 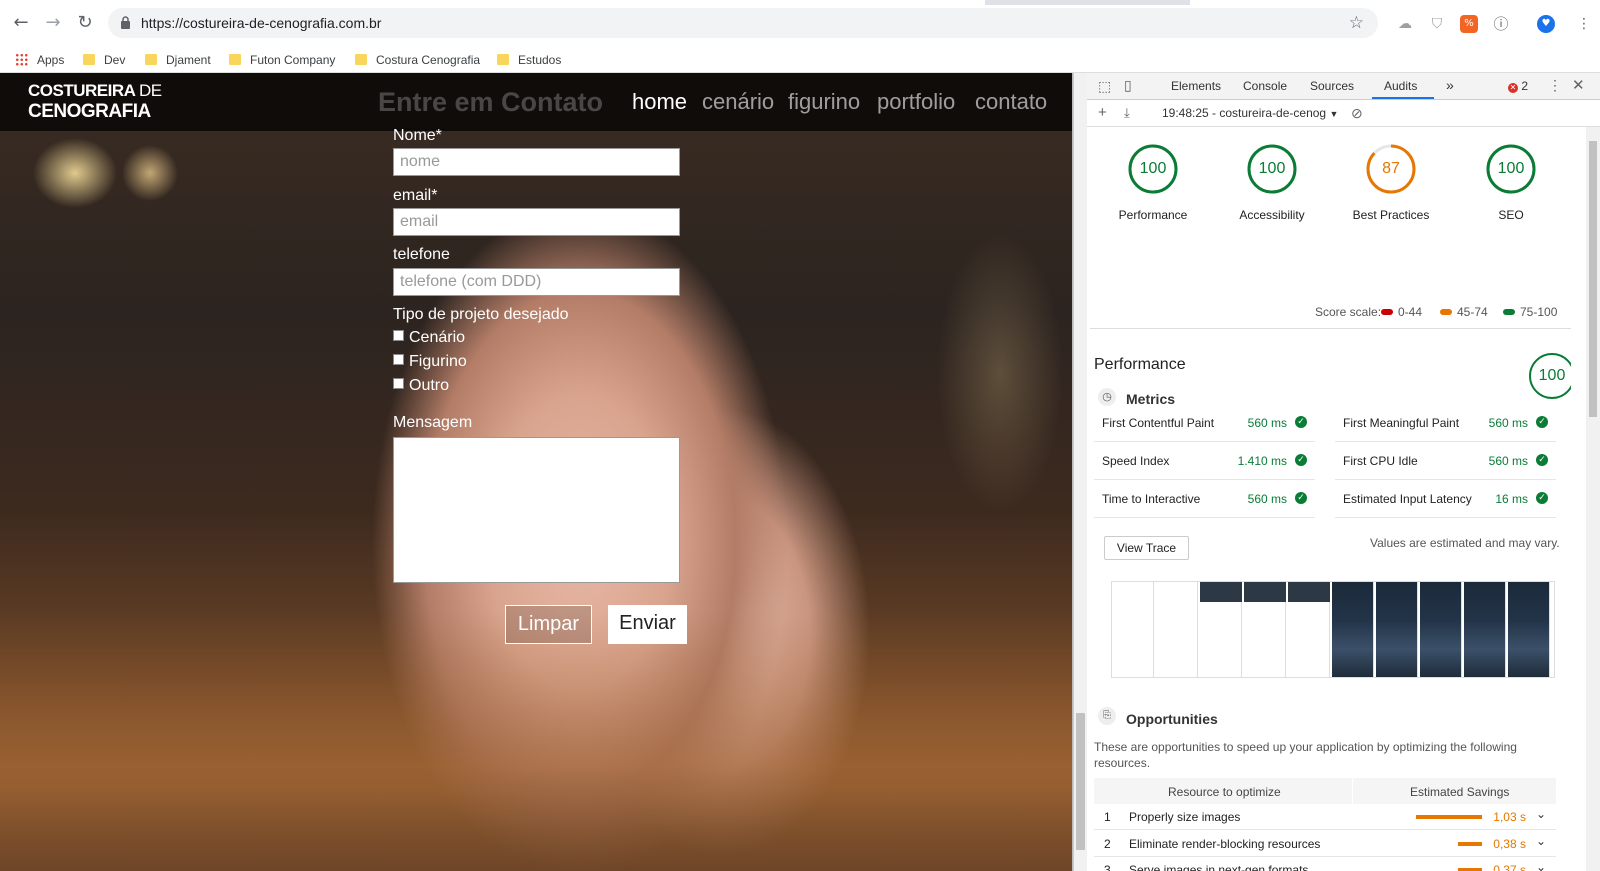 What do you see at coordinates (1400, 86) in the screenshot?
I see `tab-audits: Audits` at bounding box center [1400, 86].